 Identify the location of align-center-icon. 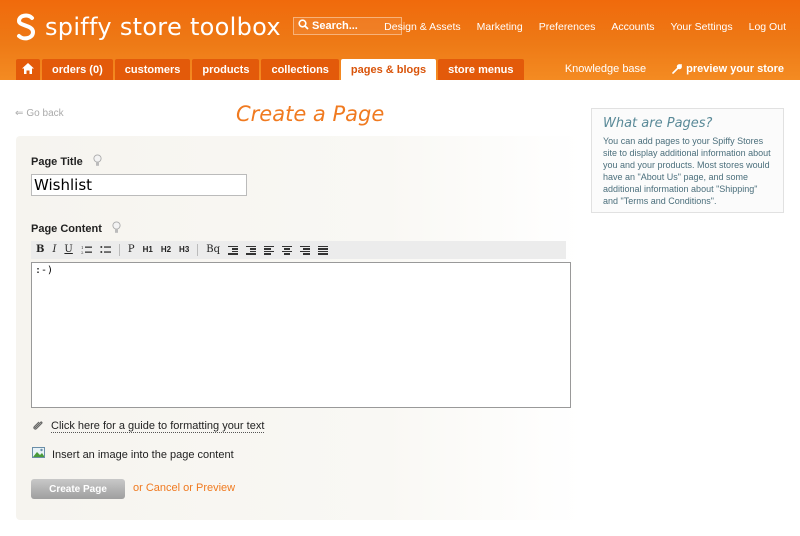
(287, 250).